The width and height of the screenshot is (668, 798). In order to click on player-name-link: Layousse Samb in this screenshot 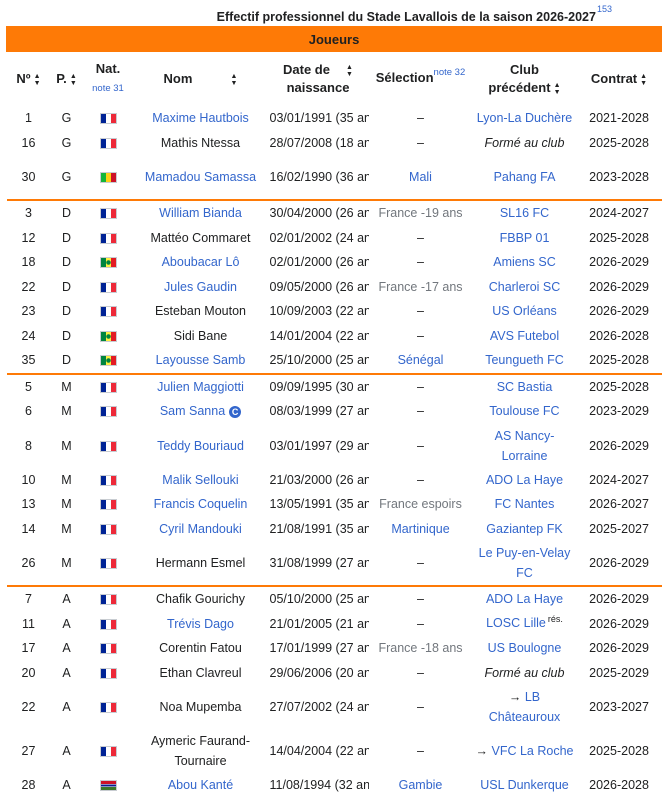, I will do `click(201, 360)`.